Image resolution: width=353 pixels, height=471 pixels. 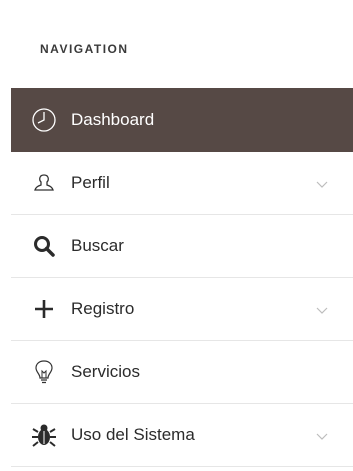 What do you see at coordinates (44, 183) in the screenshot?
I see `user-icon` at bounding box center [44, 183].